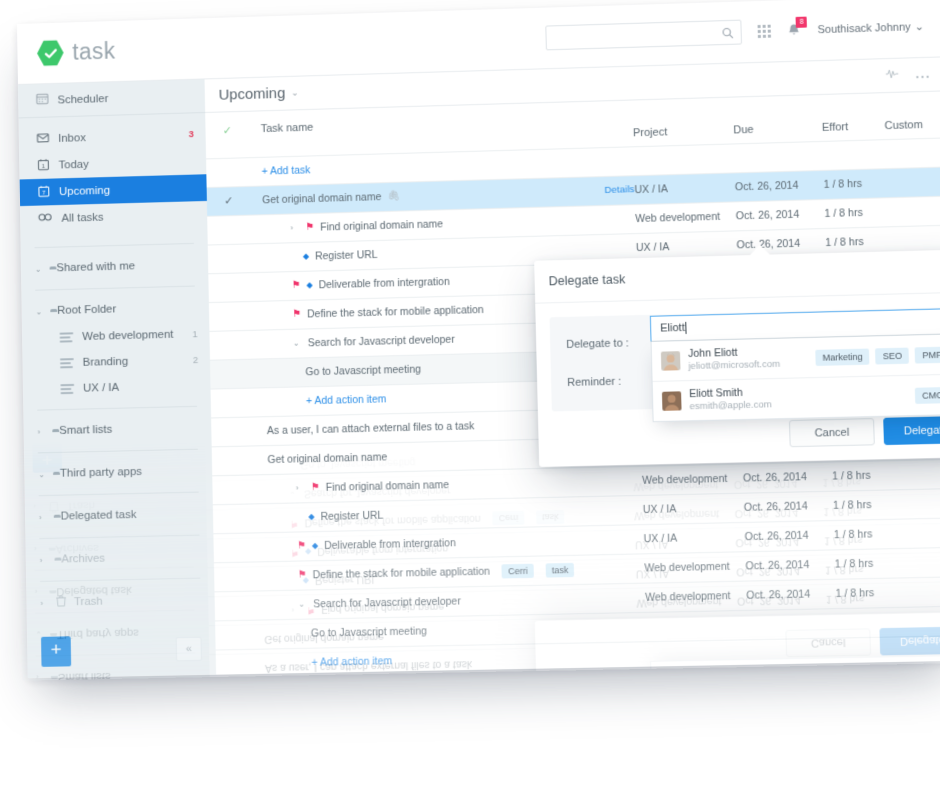  Describe the element at coordinates (227, 135) in the screenshot. I see `column-header-check: ✓` at that location.